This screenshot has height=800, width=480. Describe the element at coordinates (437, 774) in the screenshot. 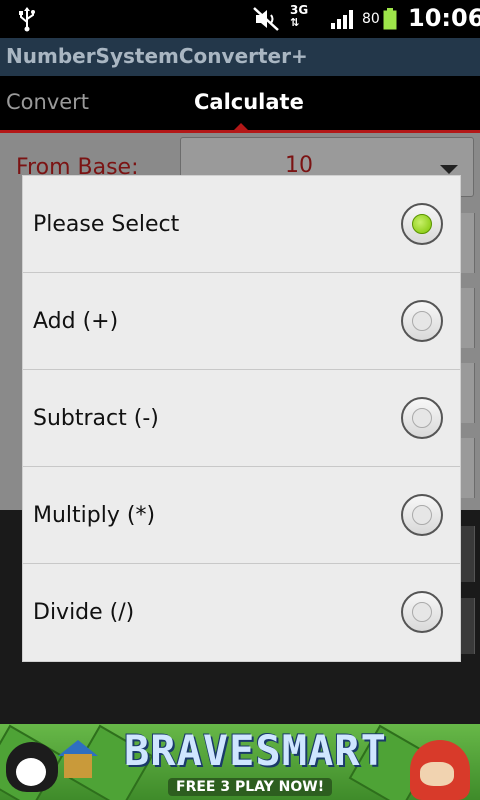

I see `character-face-icon` at that location.